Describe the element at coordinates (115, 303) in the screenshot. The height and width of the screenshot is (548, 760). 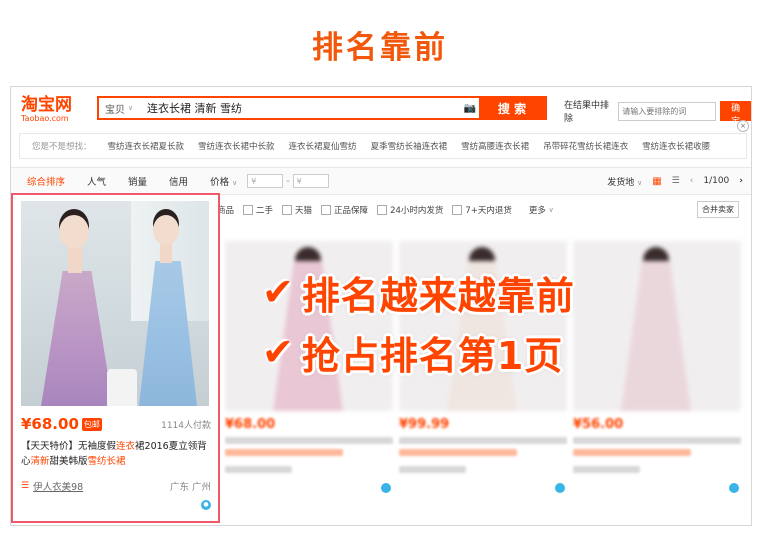
I see `product-photo` at that location.